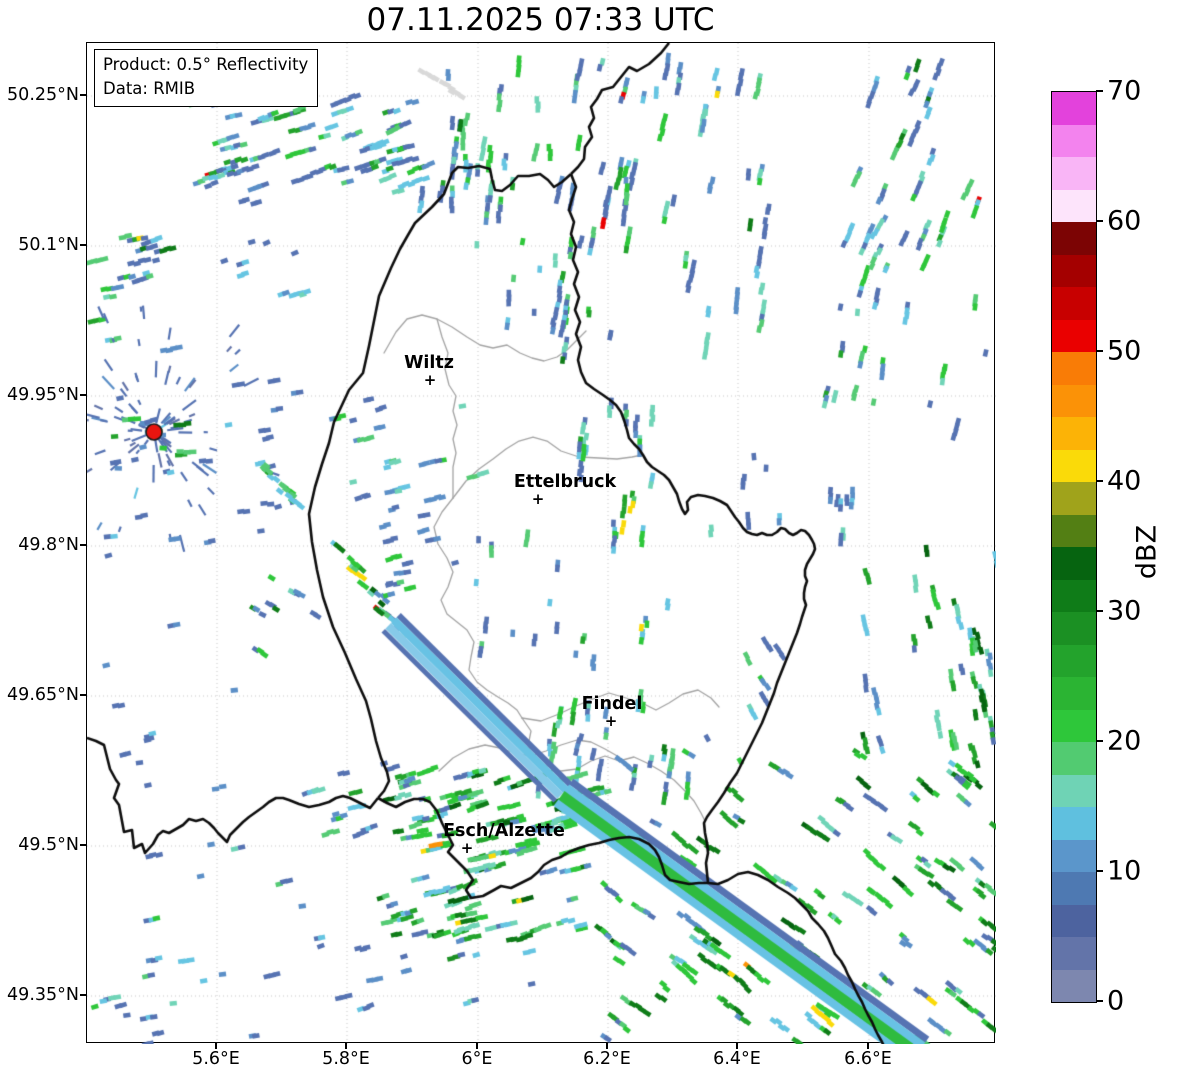 The image size is (1184, 1081). What do you see at coordinates (737, 1059) in the screenshot?
I see `x-axis-tick-label: 6.4°E` at bounding box center [737, 1059].